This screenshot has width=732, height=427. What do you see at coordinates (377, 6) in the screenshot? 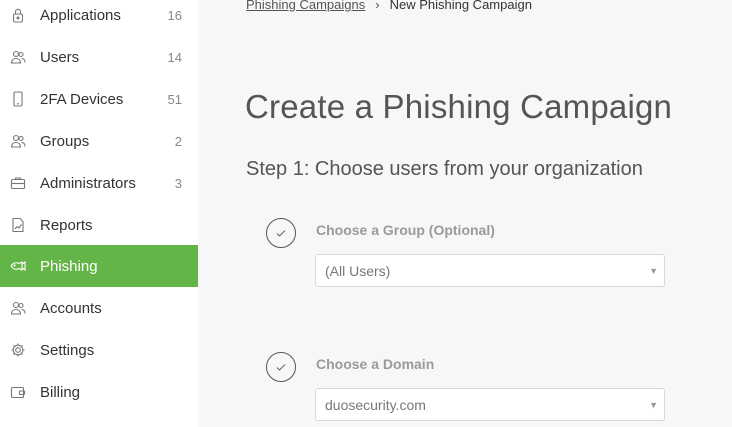
I see `chevron-right-icon: ›` at bounding box center [377, 6].